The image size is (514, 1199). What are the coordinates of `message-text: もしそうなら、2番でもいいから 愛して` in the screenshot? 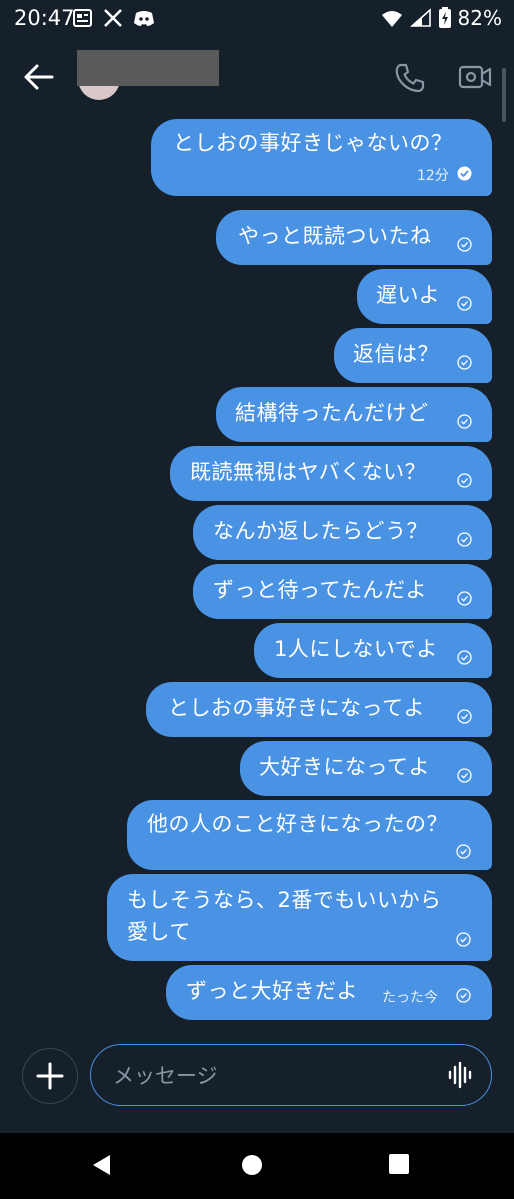 It's located at (284, 916).